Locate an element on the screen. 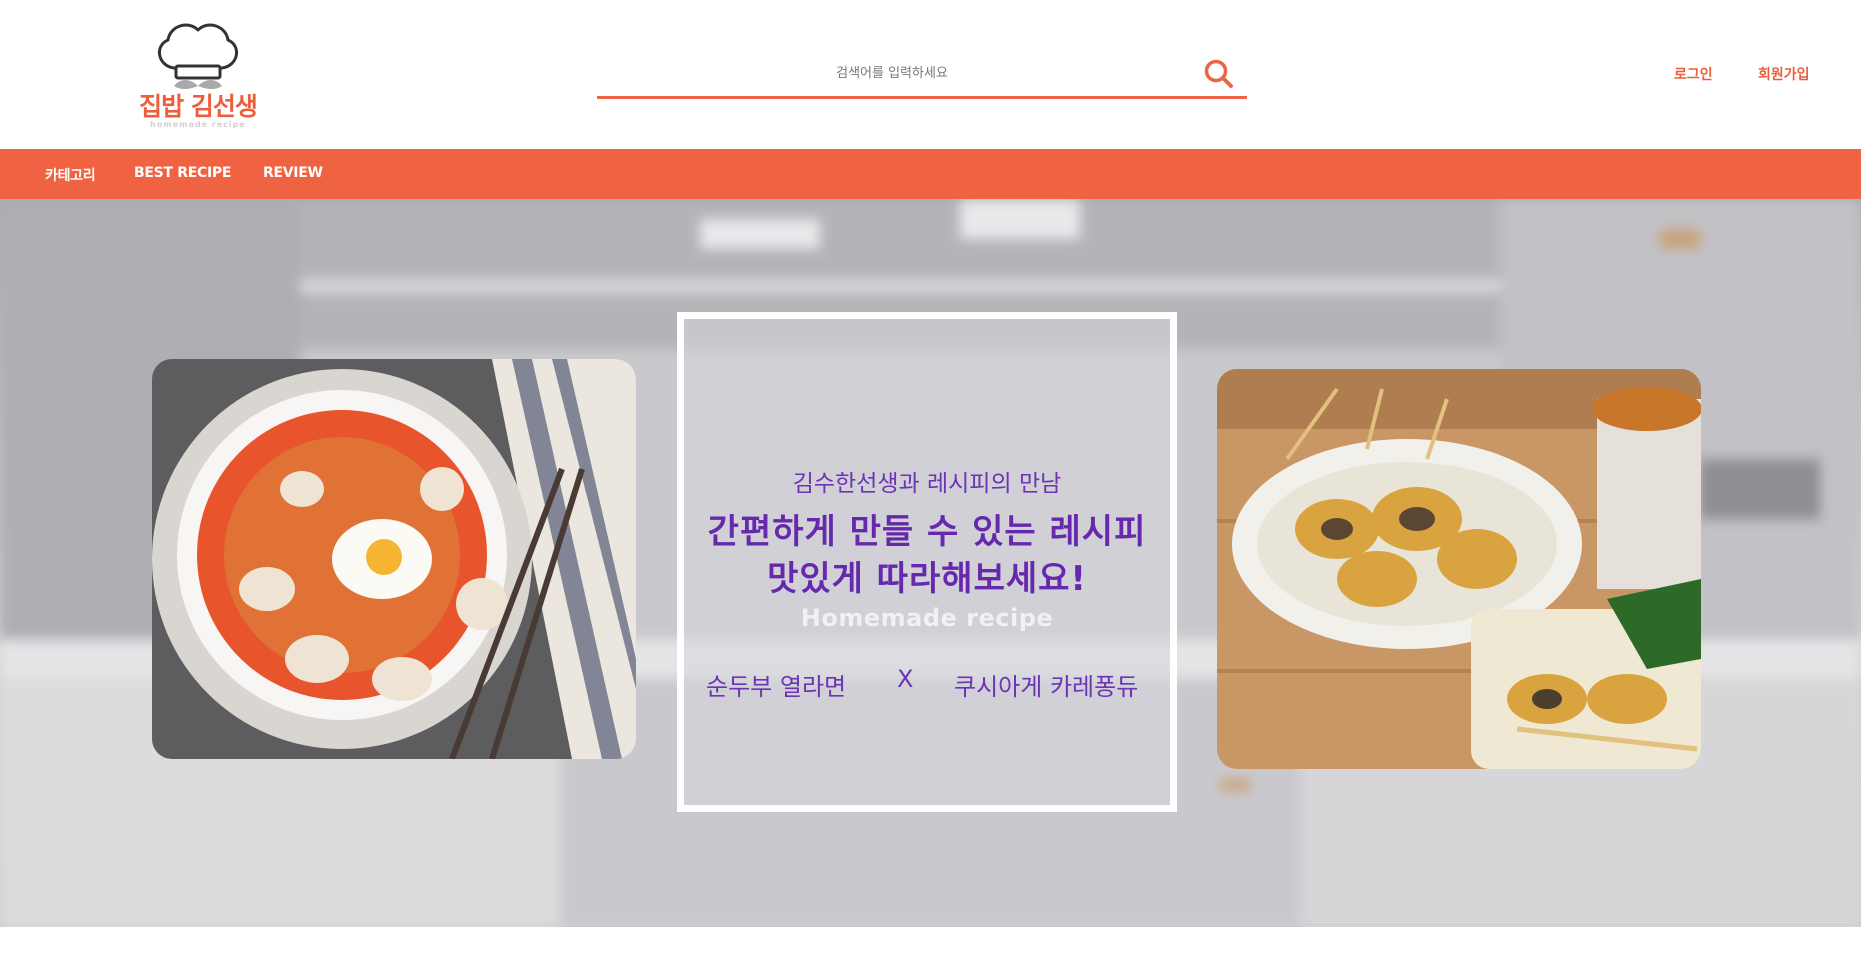 The height and width of the screenshot is (968, 1861). dish-image-kushiage-curry-fondue is located at coordinates (1459, 569).